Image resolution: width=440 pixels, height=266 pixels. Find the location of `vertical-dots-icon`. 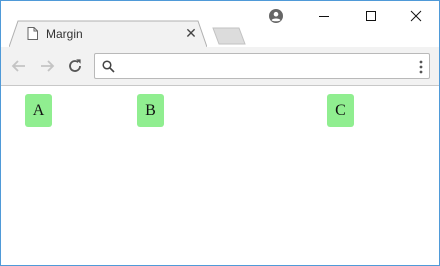

vertical-dots-icon is located at coordinates (421, 67).